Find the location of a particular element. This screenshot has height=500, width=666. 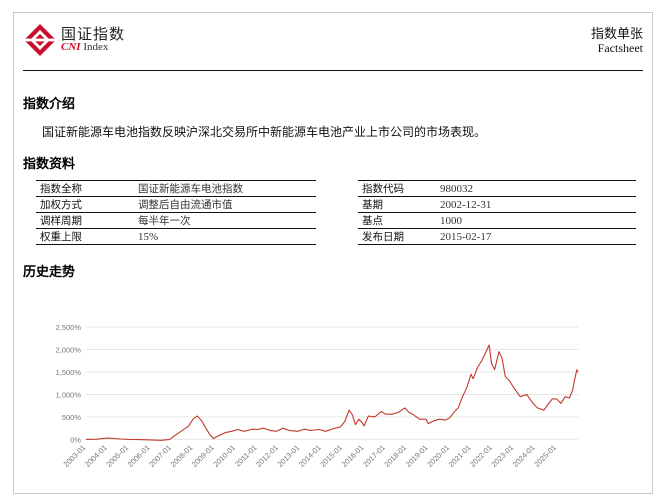

table-row: 权重上限 15% is located at coordinates (176, 236).